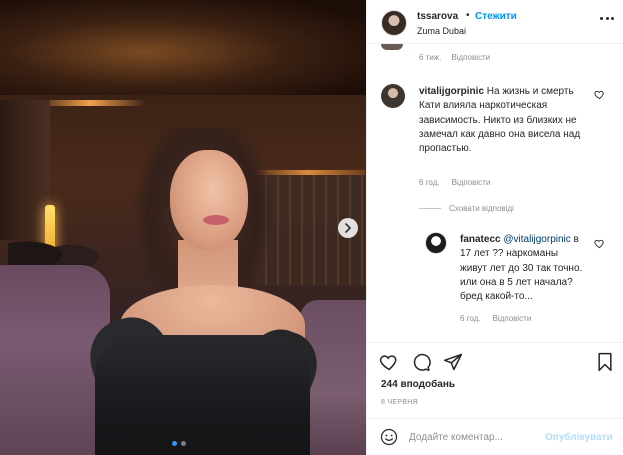  Describe the element at coordinates (90, 103) in the screenshot. I see `ceiling-light` at that location.